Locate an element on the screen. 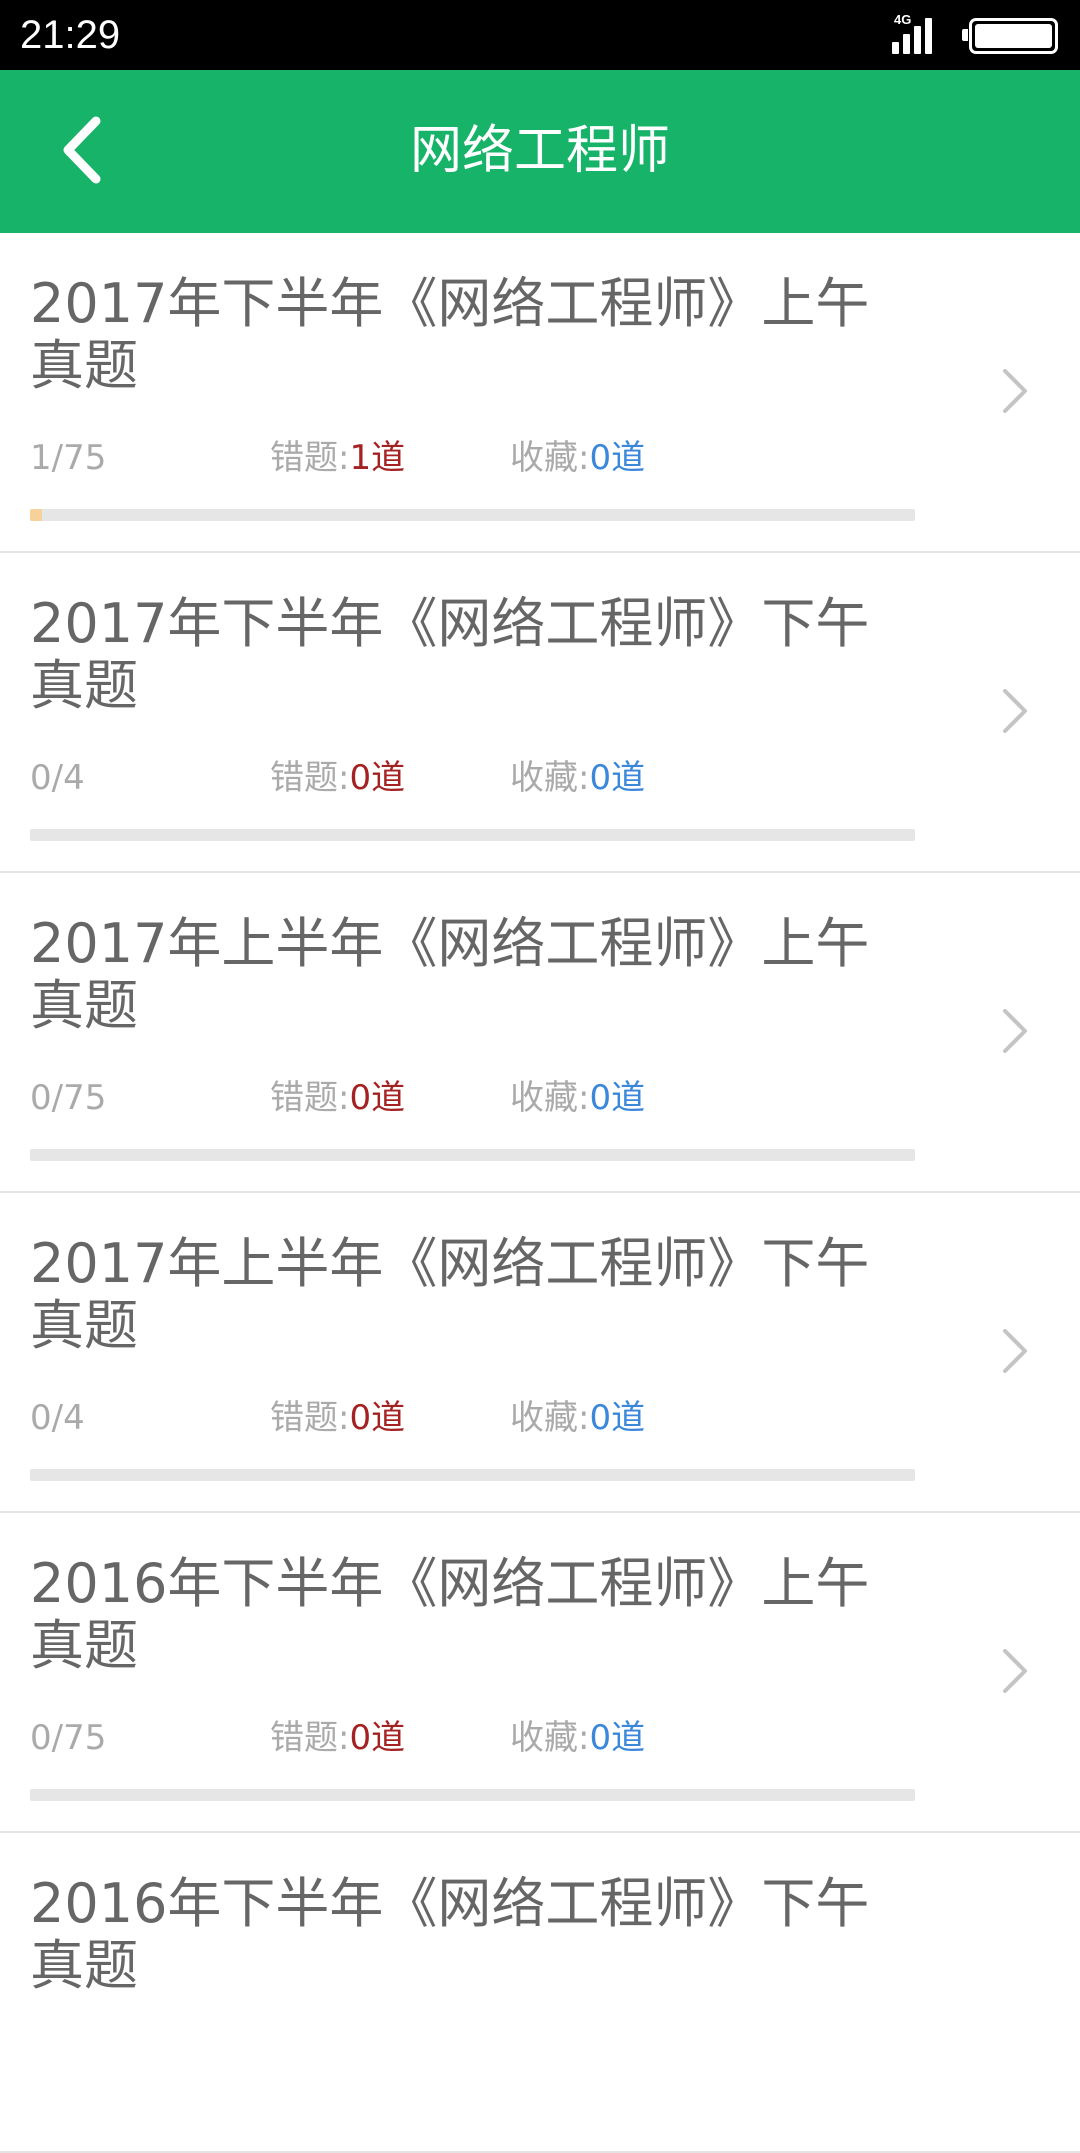  network-type-label: 4G is located at coordinates (903, 19).